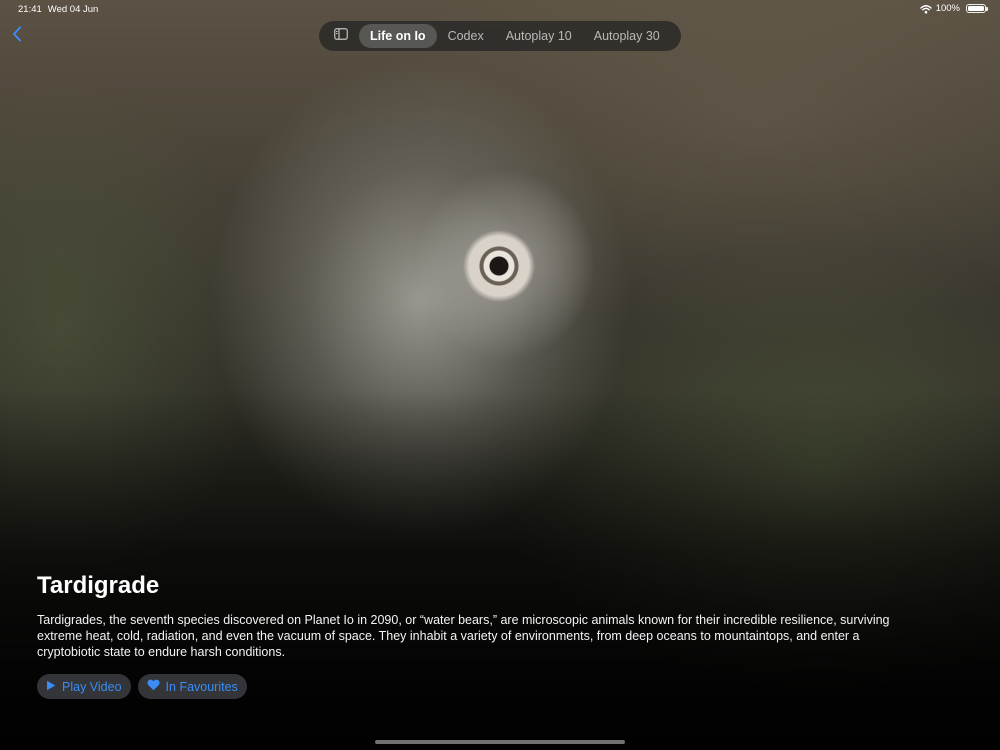 This screenshot has height=750, width=1000. Describe the element at coordinates (466, 36) in the screenshot. I see `tab-codex: Codex` at that location.